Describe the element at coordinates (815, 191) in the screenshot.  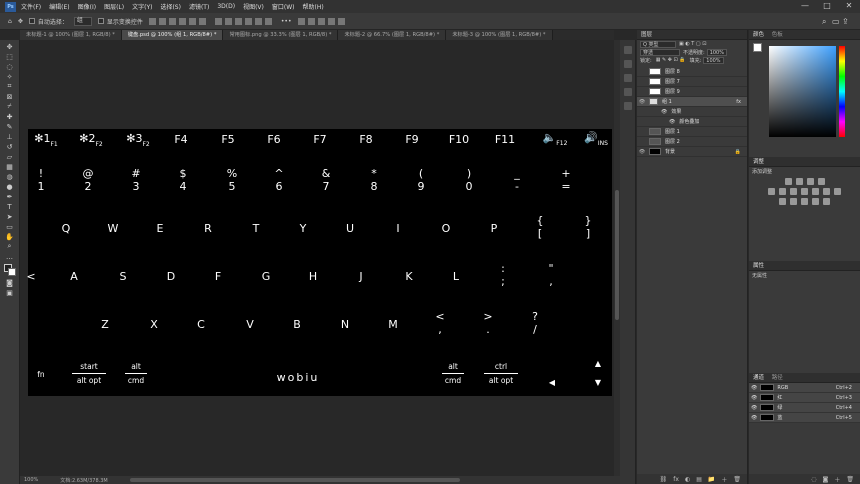
I see `photo-filter-icon` at that location.